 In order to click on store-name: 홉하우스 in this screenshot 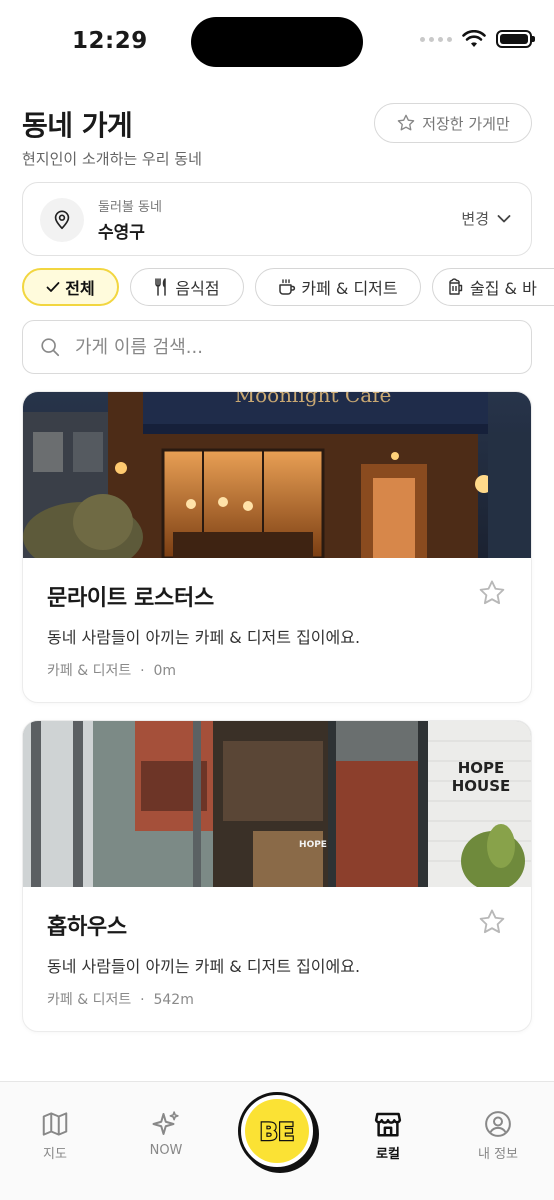, I will do `click(87, 927)`.